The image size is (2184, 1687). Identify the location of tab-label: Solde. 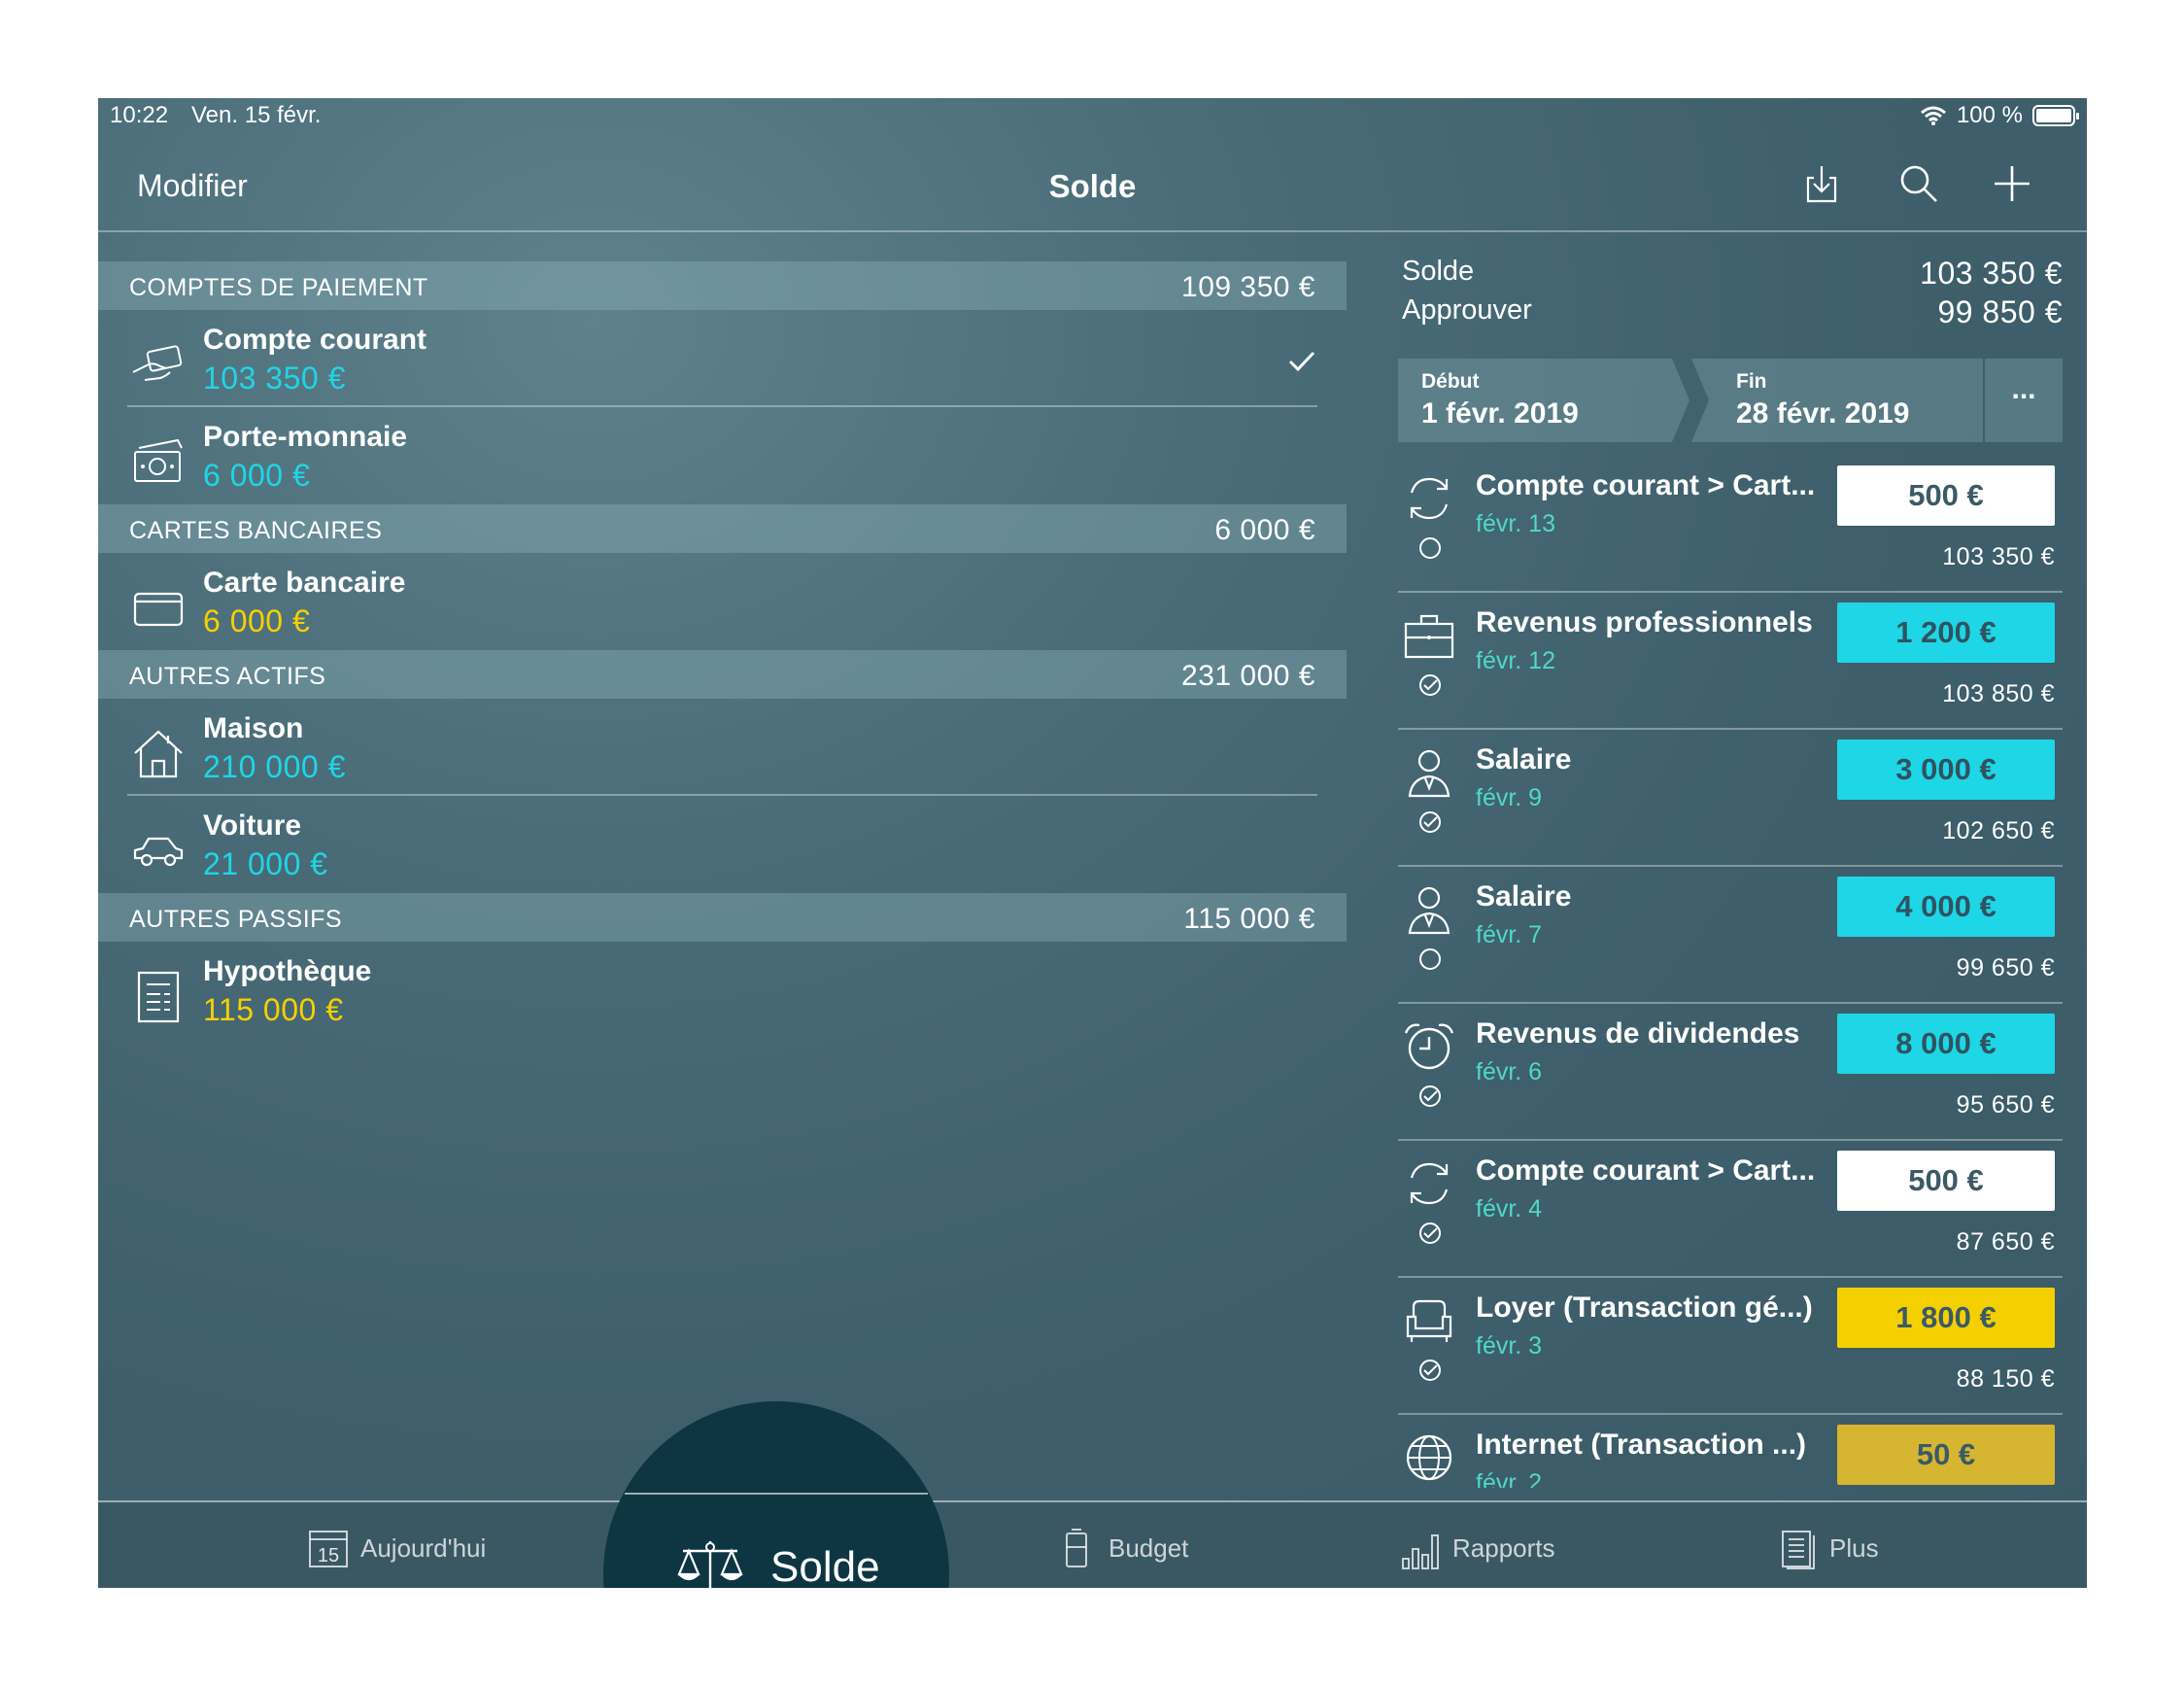
(825, 1565).